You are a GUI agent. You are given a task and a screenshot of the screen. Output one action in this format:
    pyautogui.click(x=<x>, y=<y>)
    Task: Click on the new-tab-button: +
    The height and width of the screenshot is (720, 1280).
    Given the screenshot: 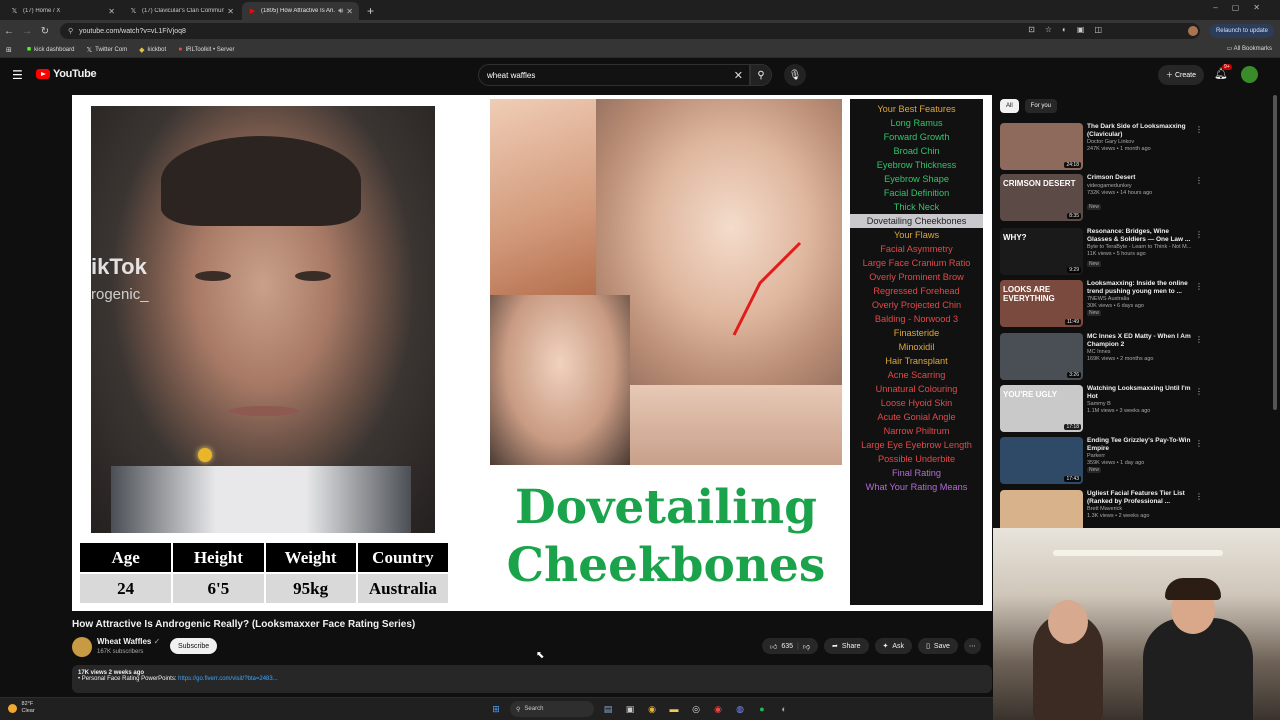 What is the action you would take?
    pyautogui.click(x=370, y=11)
    